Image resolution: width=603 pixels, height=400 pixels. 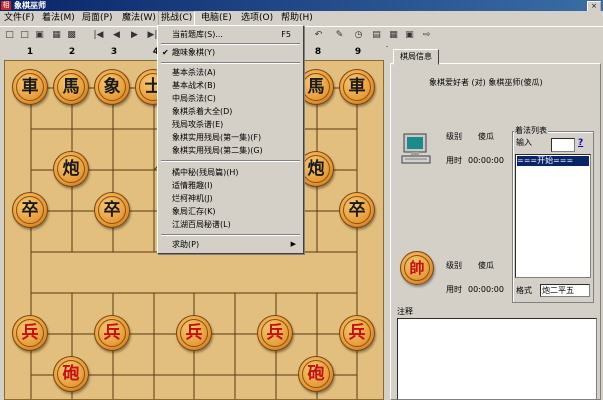 What do you see at coordinates (358, 52) in the screenshot?
I see `file-number: 9` at bounding box center [358, 52].